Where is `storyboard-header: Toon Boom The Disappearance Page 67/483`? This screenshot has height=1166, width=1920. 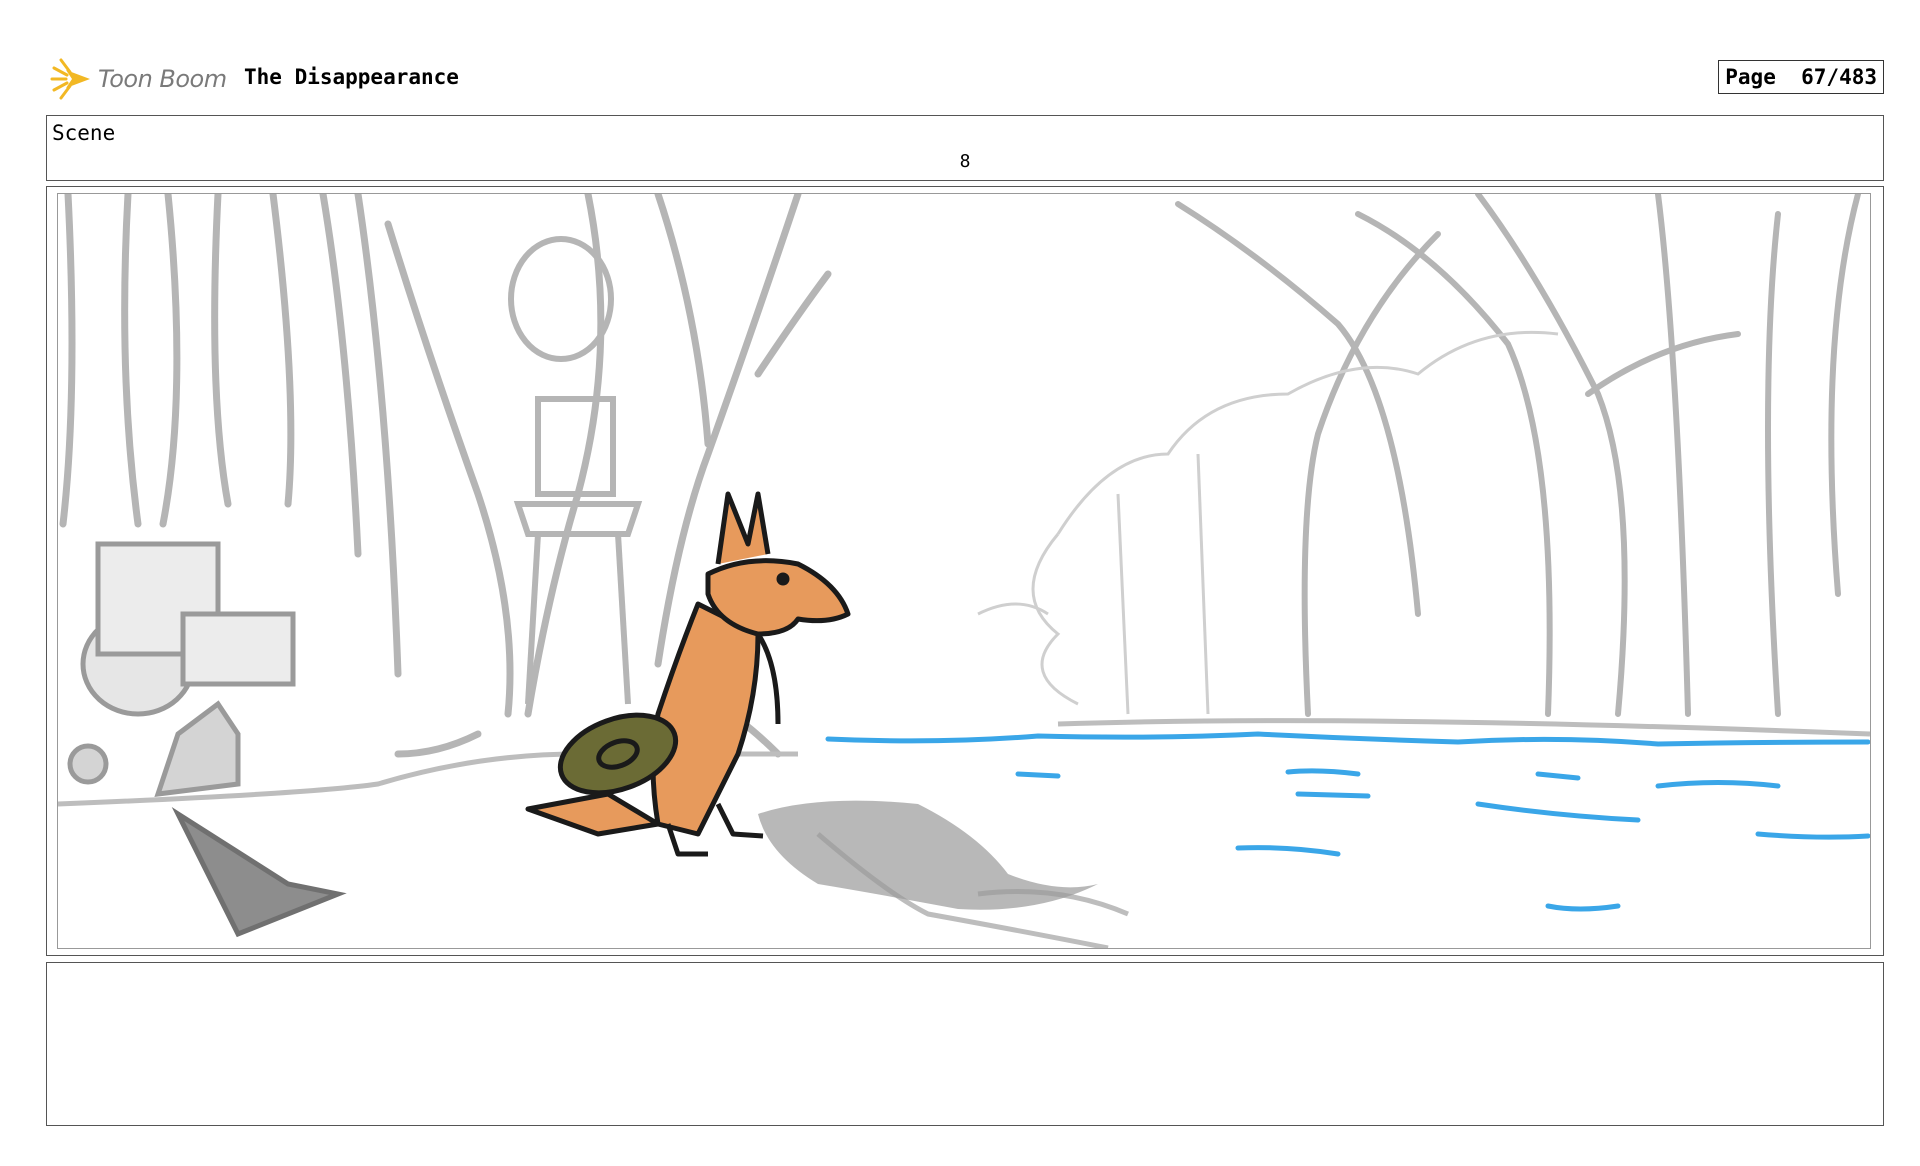 storyboard-header: Toon Boom The Disappearance Page 67/483 is located at coordinates (965, 79).